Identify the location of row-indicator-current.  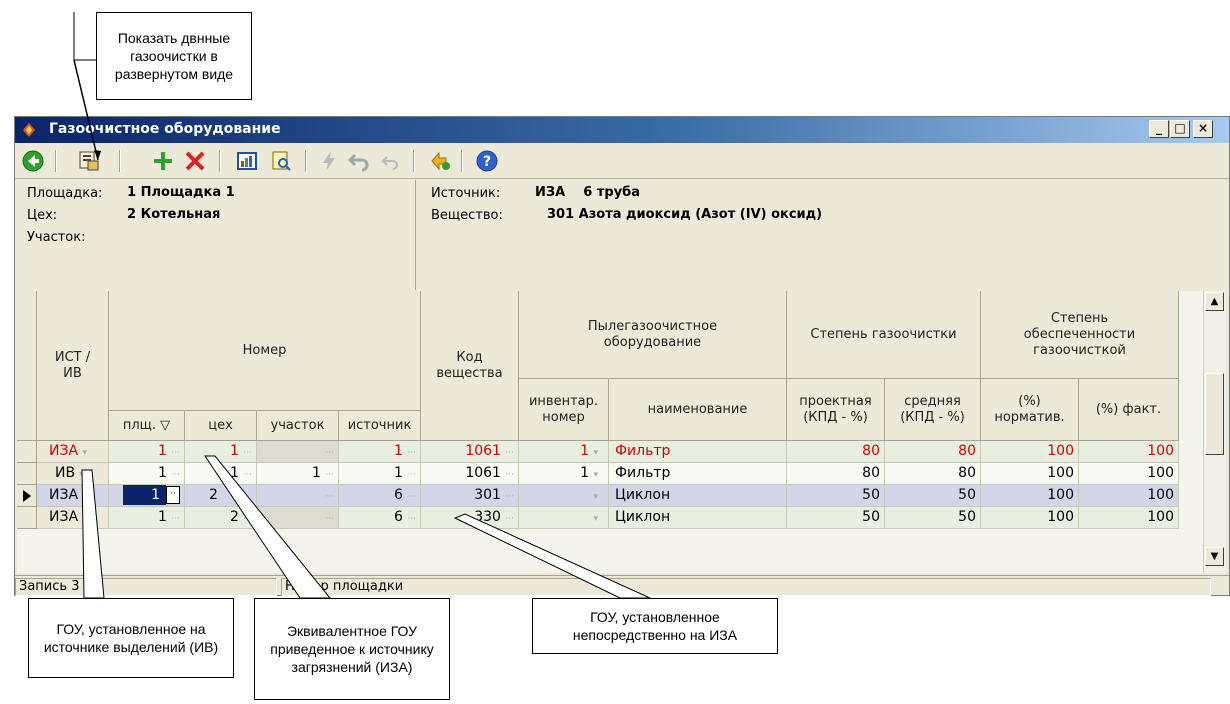
(27, 496).